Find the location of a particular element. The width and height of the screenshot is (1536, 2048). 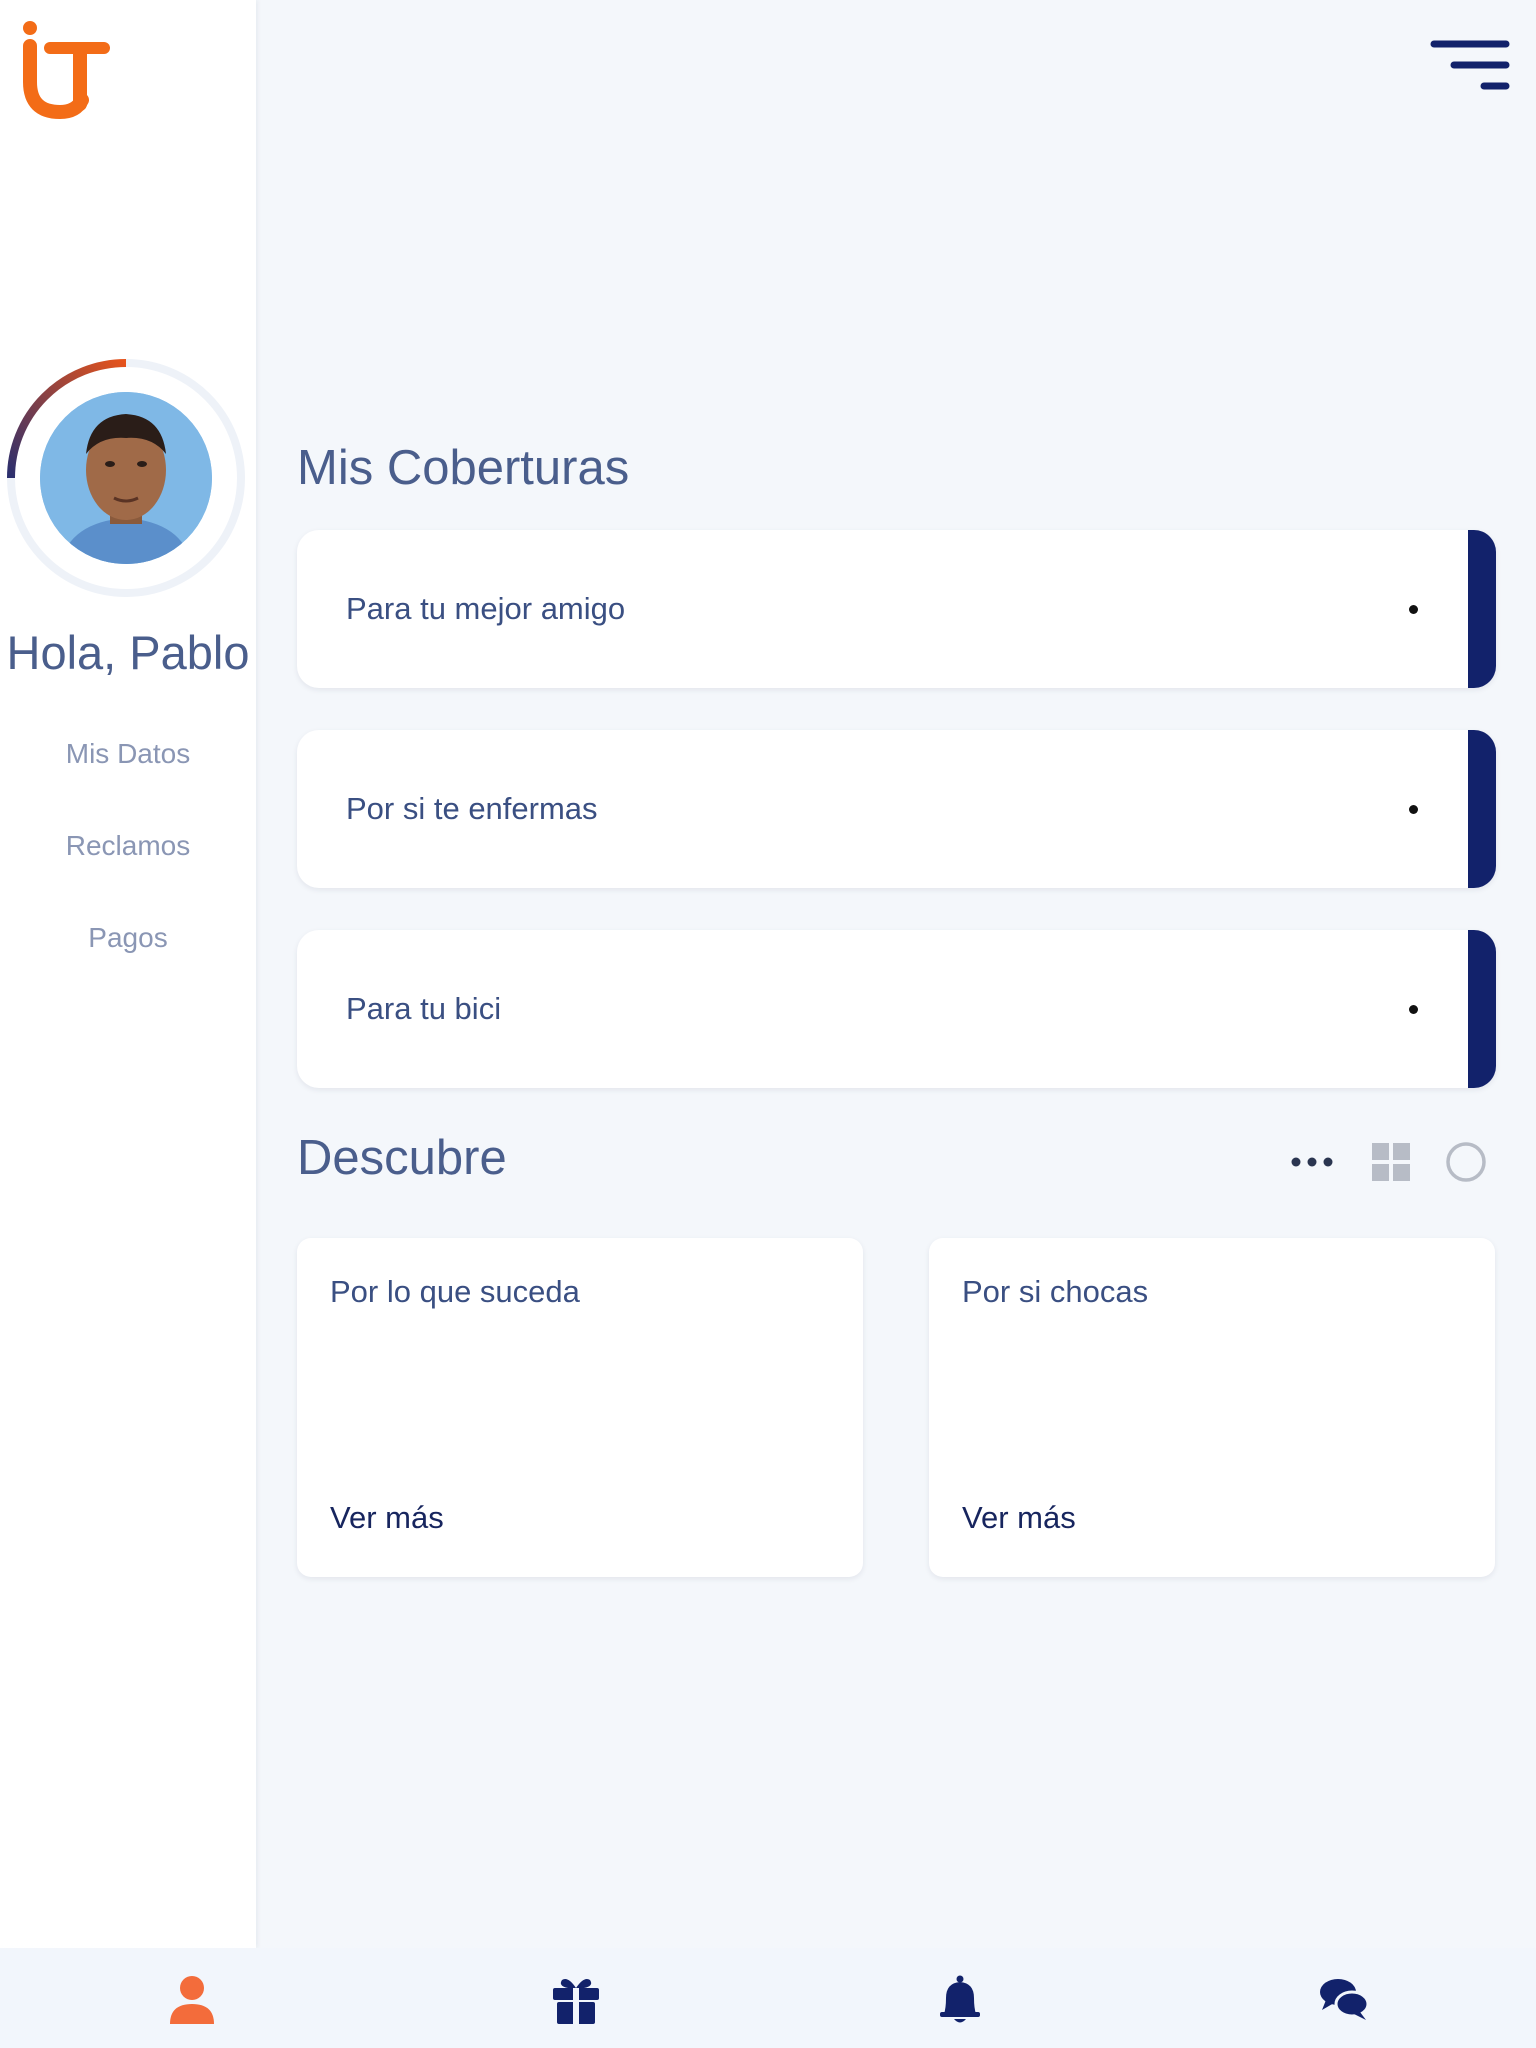

discover-card: Por lo que suceda Ver más is located at coordinates (580, 1407).